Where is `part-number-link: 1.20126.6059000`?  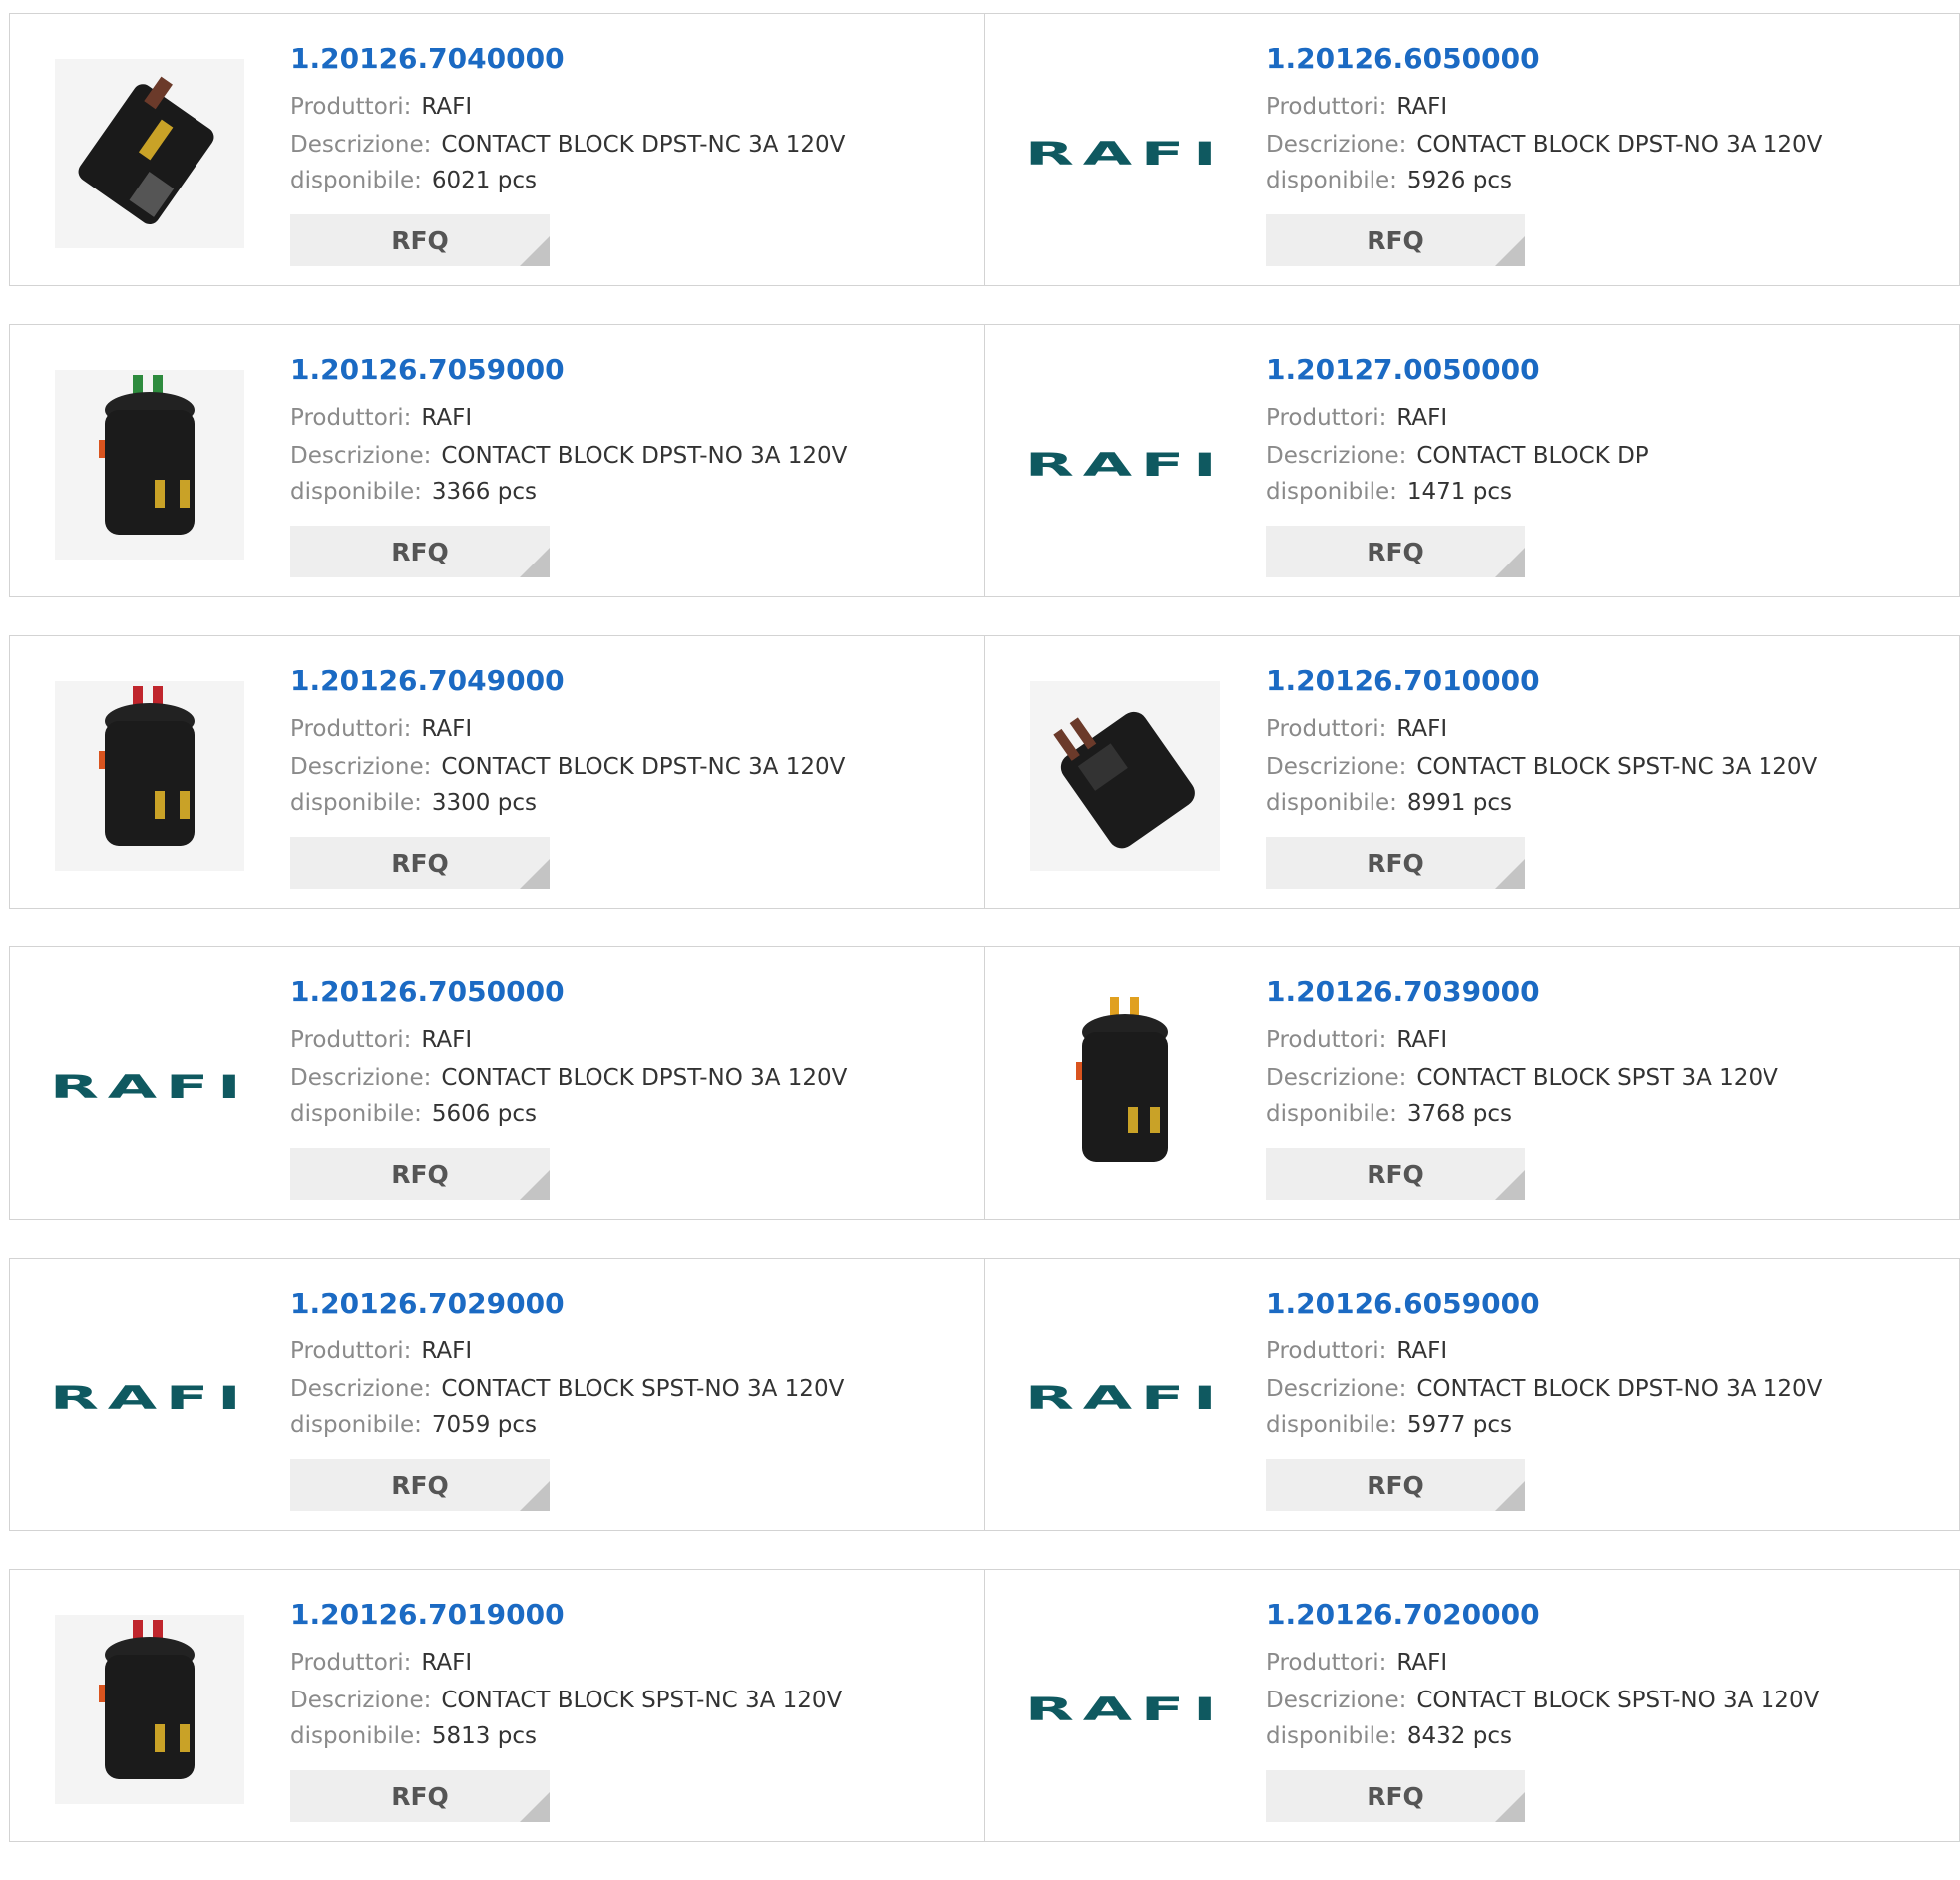 part-number-link: 1.20126.6059000 is located at coordinates (1403, 1303).